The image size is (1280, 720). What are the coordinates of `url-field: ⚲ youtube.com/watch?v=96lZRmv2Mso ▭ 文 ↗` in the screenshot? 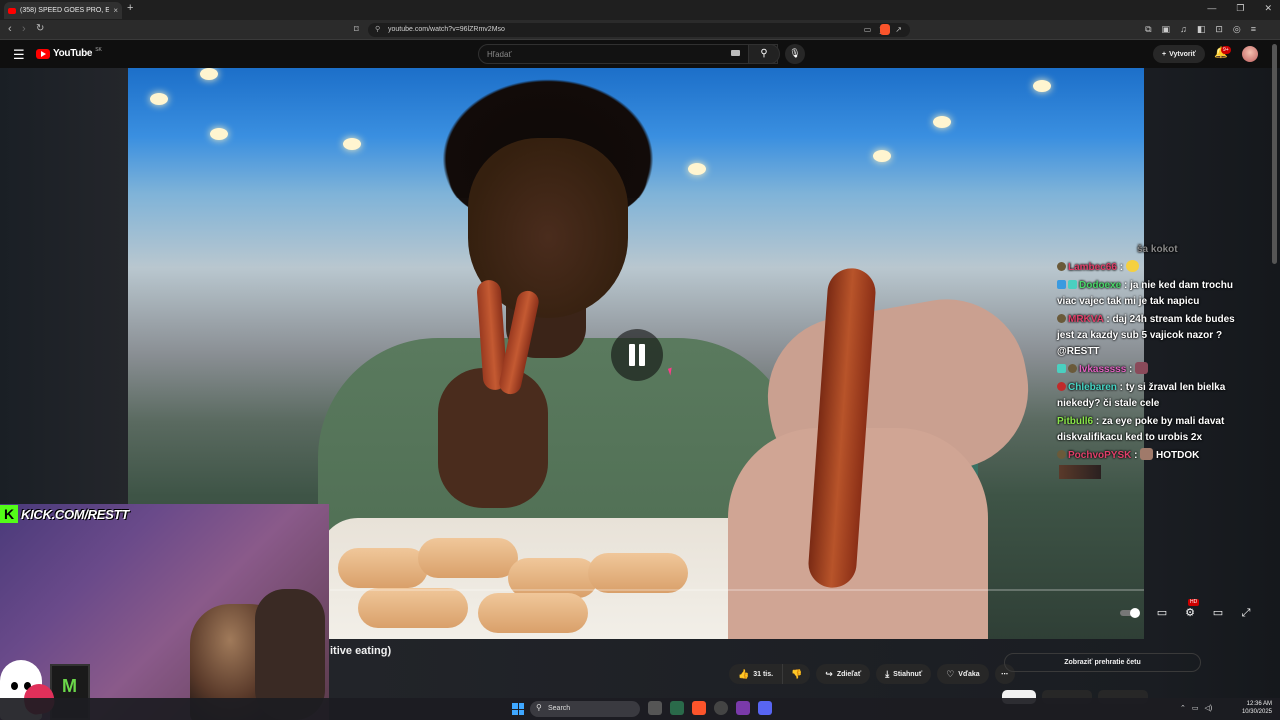 It's located at (639, 30).